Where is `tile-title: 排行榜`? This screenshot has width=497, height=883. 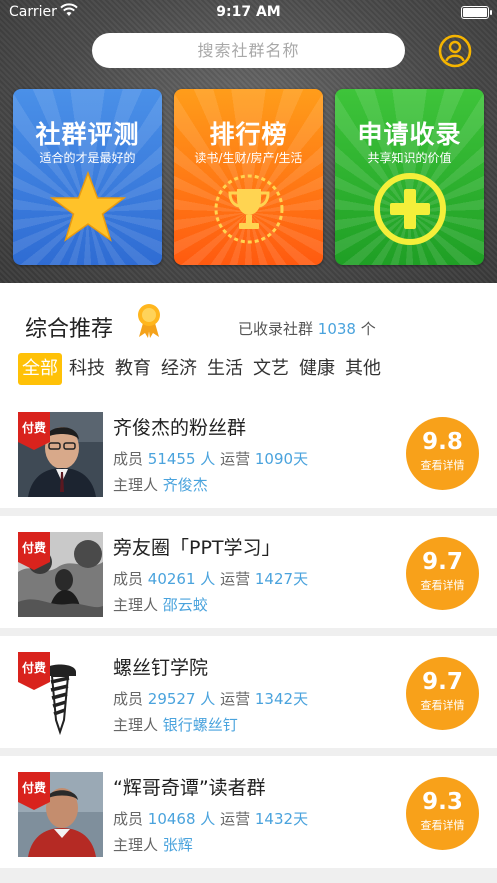 tile-title: 排行榜 is located at coordinates (248, 134).